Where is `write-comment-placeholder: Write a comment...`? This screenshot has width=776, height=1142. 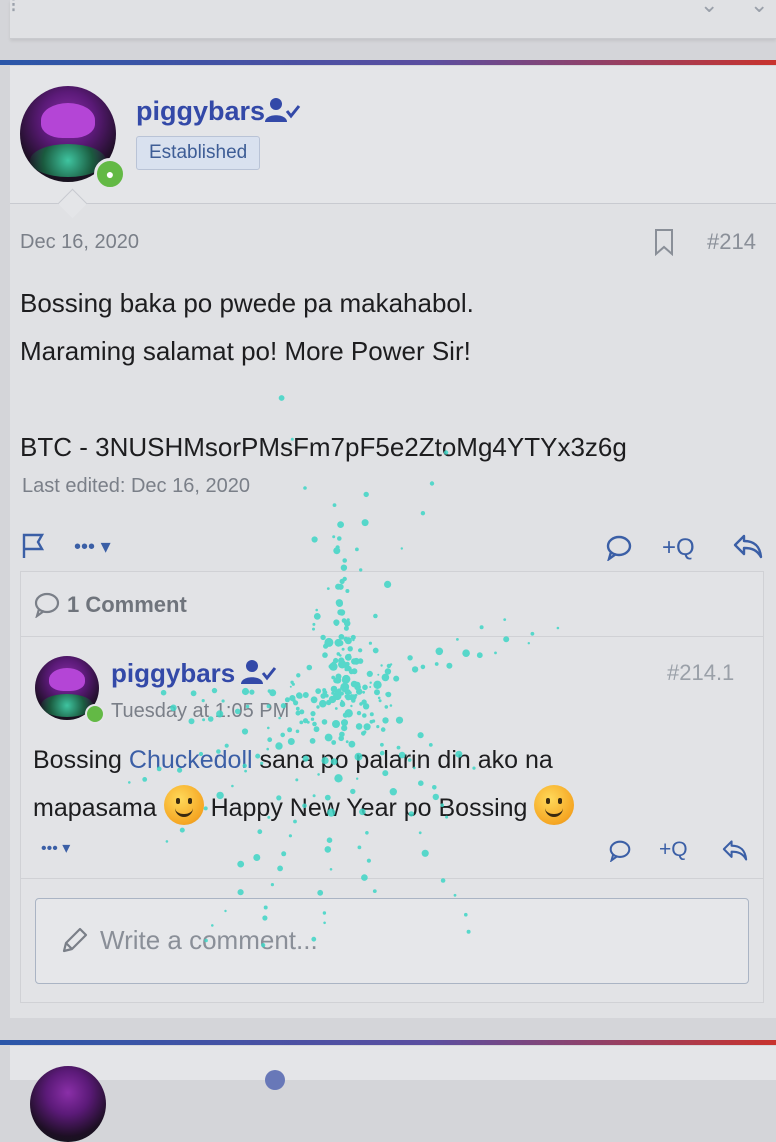
write-comment-placeholder: Write a comment... is located at coordinates (209, 940).